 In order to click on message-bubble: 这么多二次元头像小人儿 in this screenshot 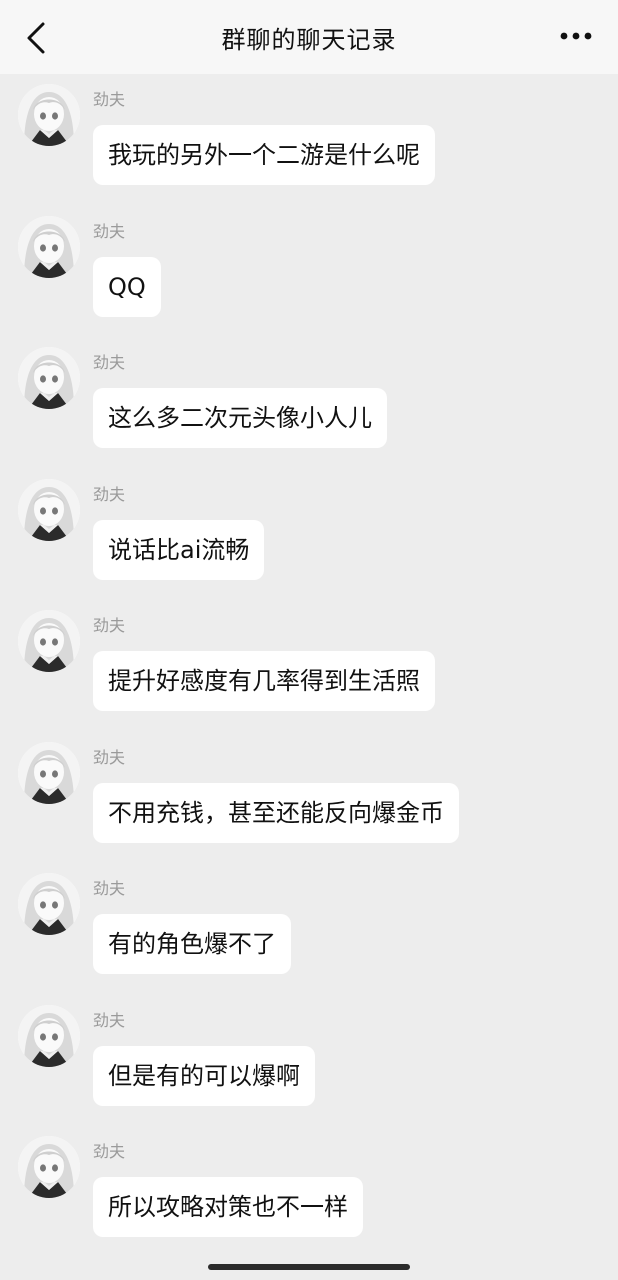, I will do `click(240, 418)`.